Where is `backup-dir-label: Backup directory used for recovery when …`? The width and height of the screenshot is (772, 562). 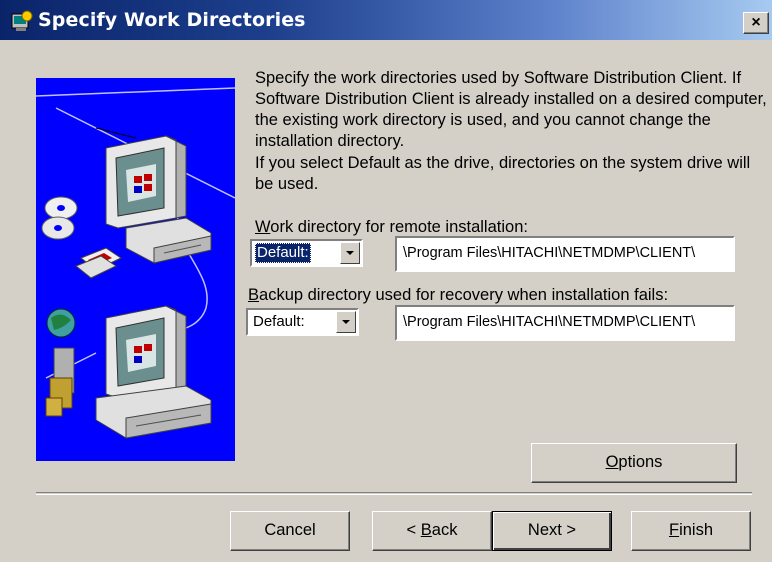 backup-dir-label: Backup directory used for recovery when … is located at coordinates (458, 295).